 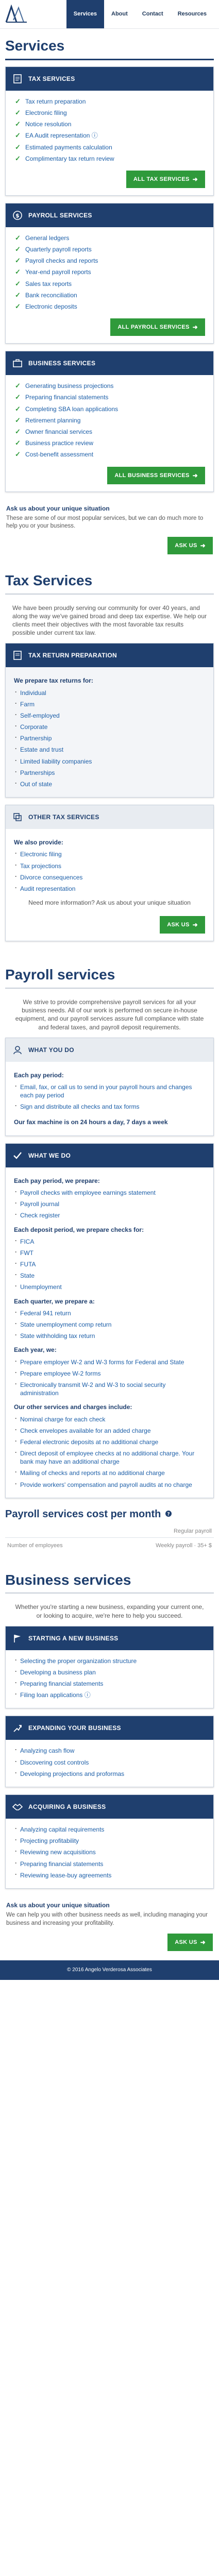 I want to click on list-item: Filing loan applications ⓘ, so click(x=109, y=1695).